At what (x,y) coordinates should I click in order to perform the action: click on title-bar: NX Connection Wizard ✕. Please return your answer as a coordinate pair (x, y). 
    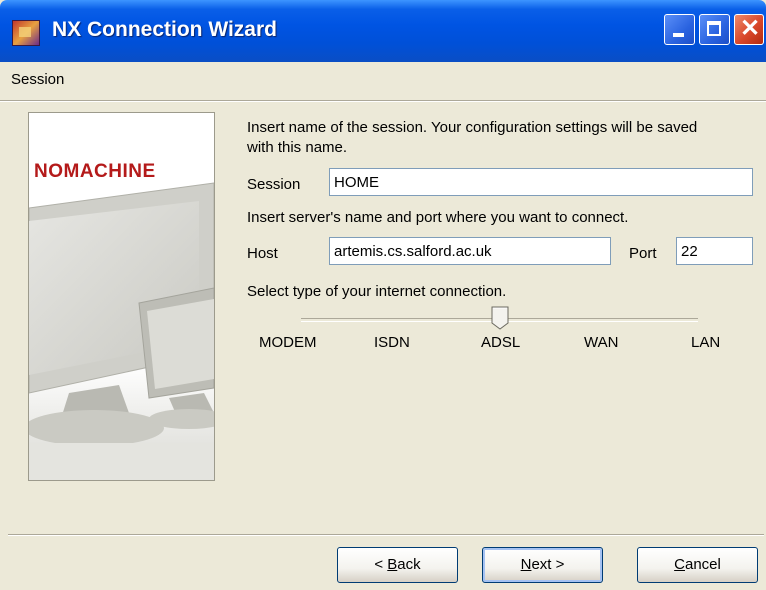
    Looking at the image, I should click on (383, 31).